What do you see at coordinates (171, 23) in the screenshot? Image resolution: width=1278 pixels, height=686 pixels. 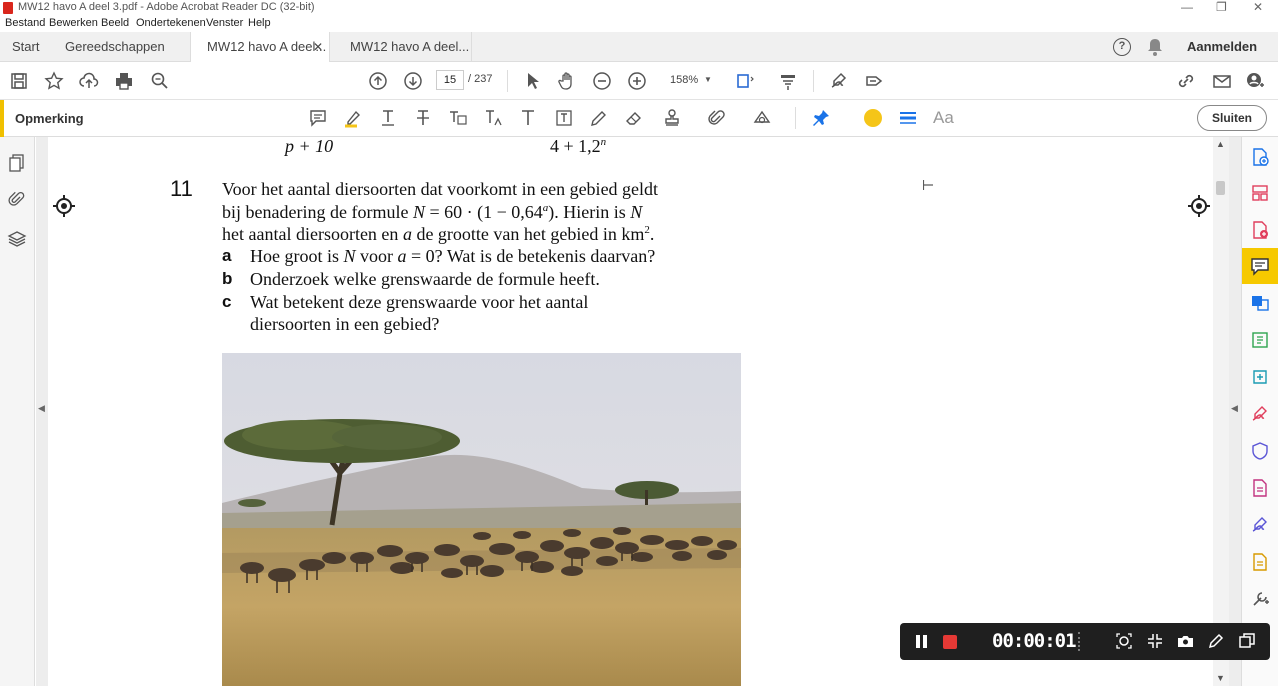 I see `menu-ondertekenen: Ondertekenen` at bounding box center [171, 23].